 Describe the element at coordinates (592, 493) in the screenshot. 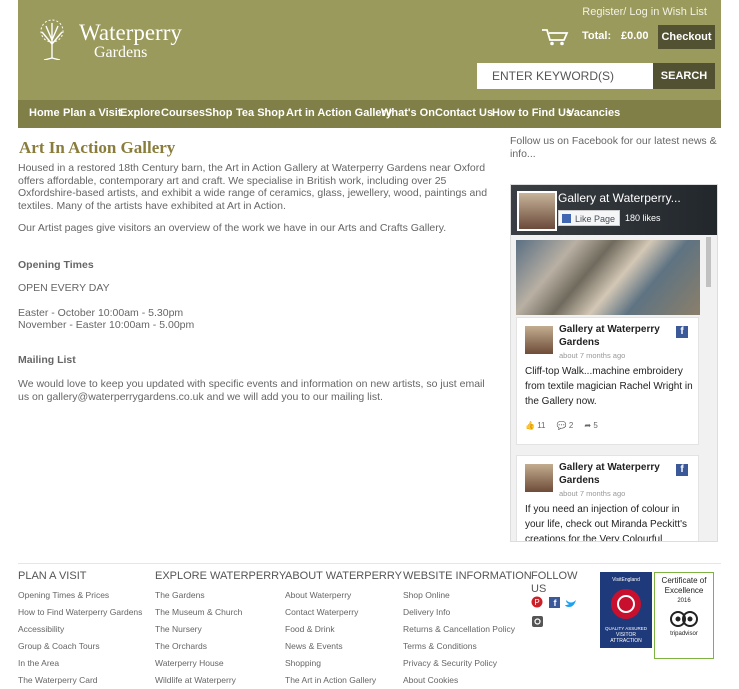

I see `post-timestamp: about 7 months ago` at that location.